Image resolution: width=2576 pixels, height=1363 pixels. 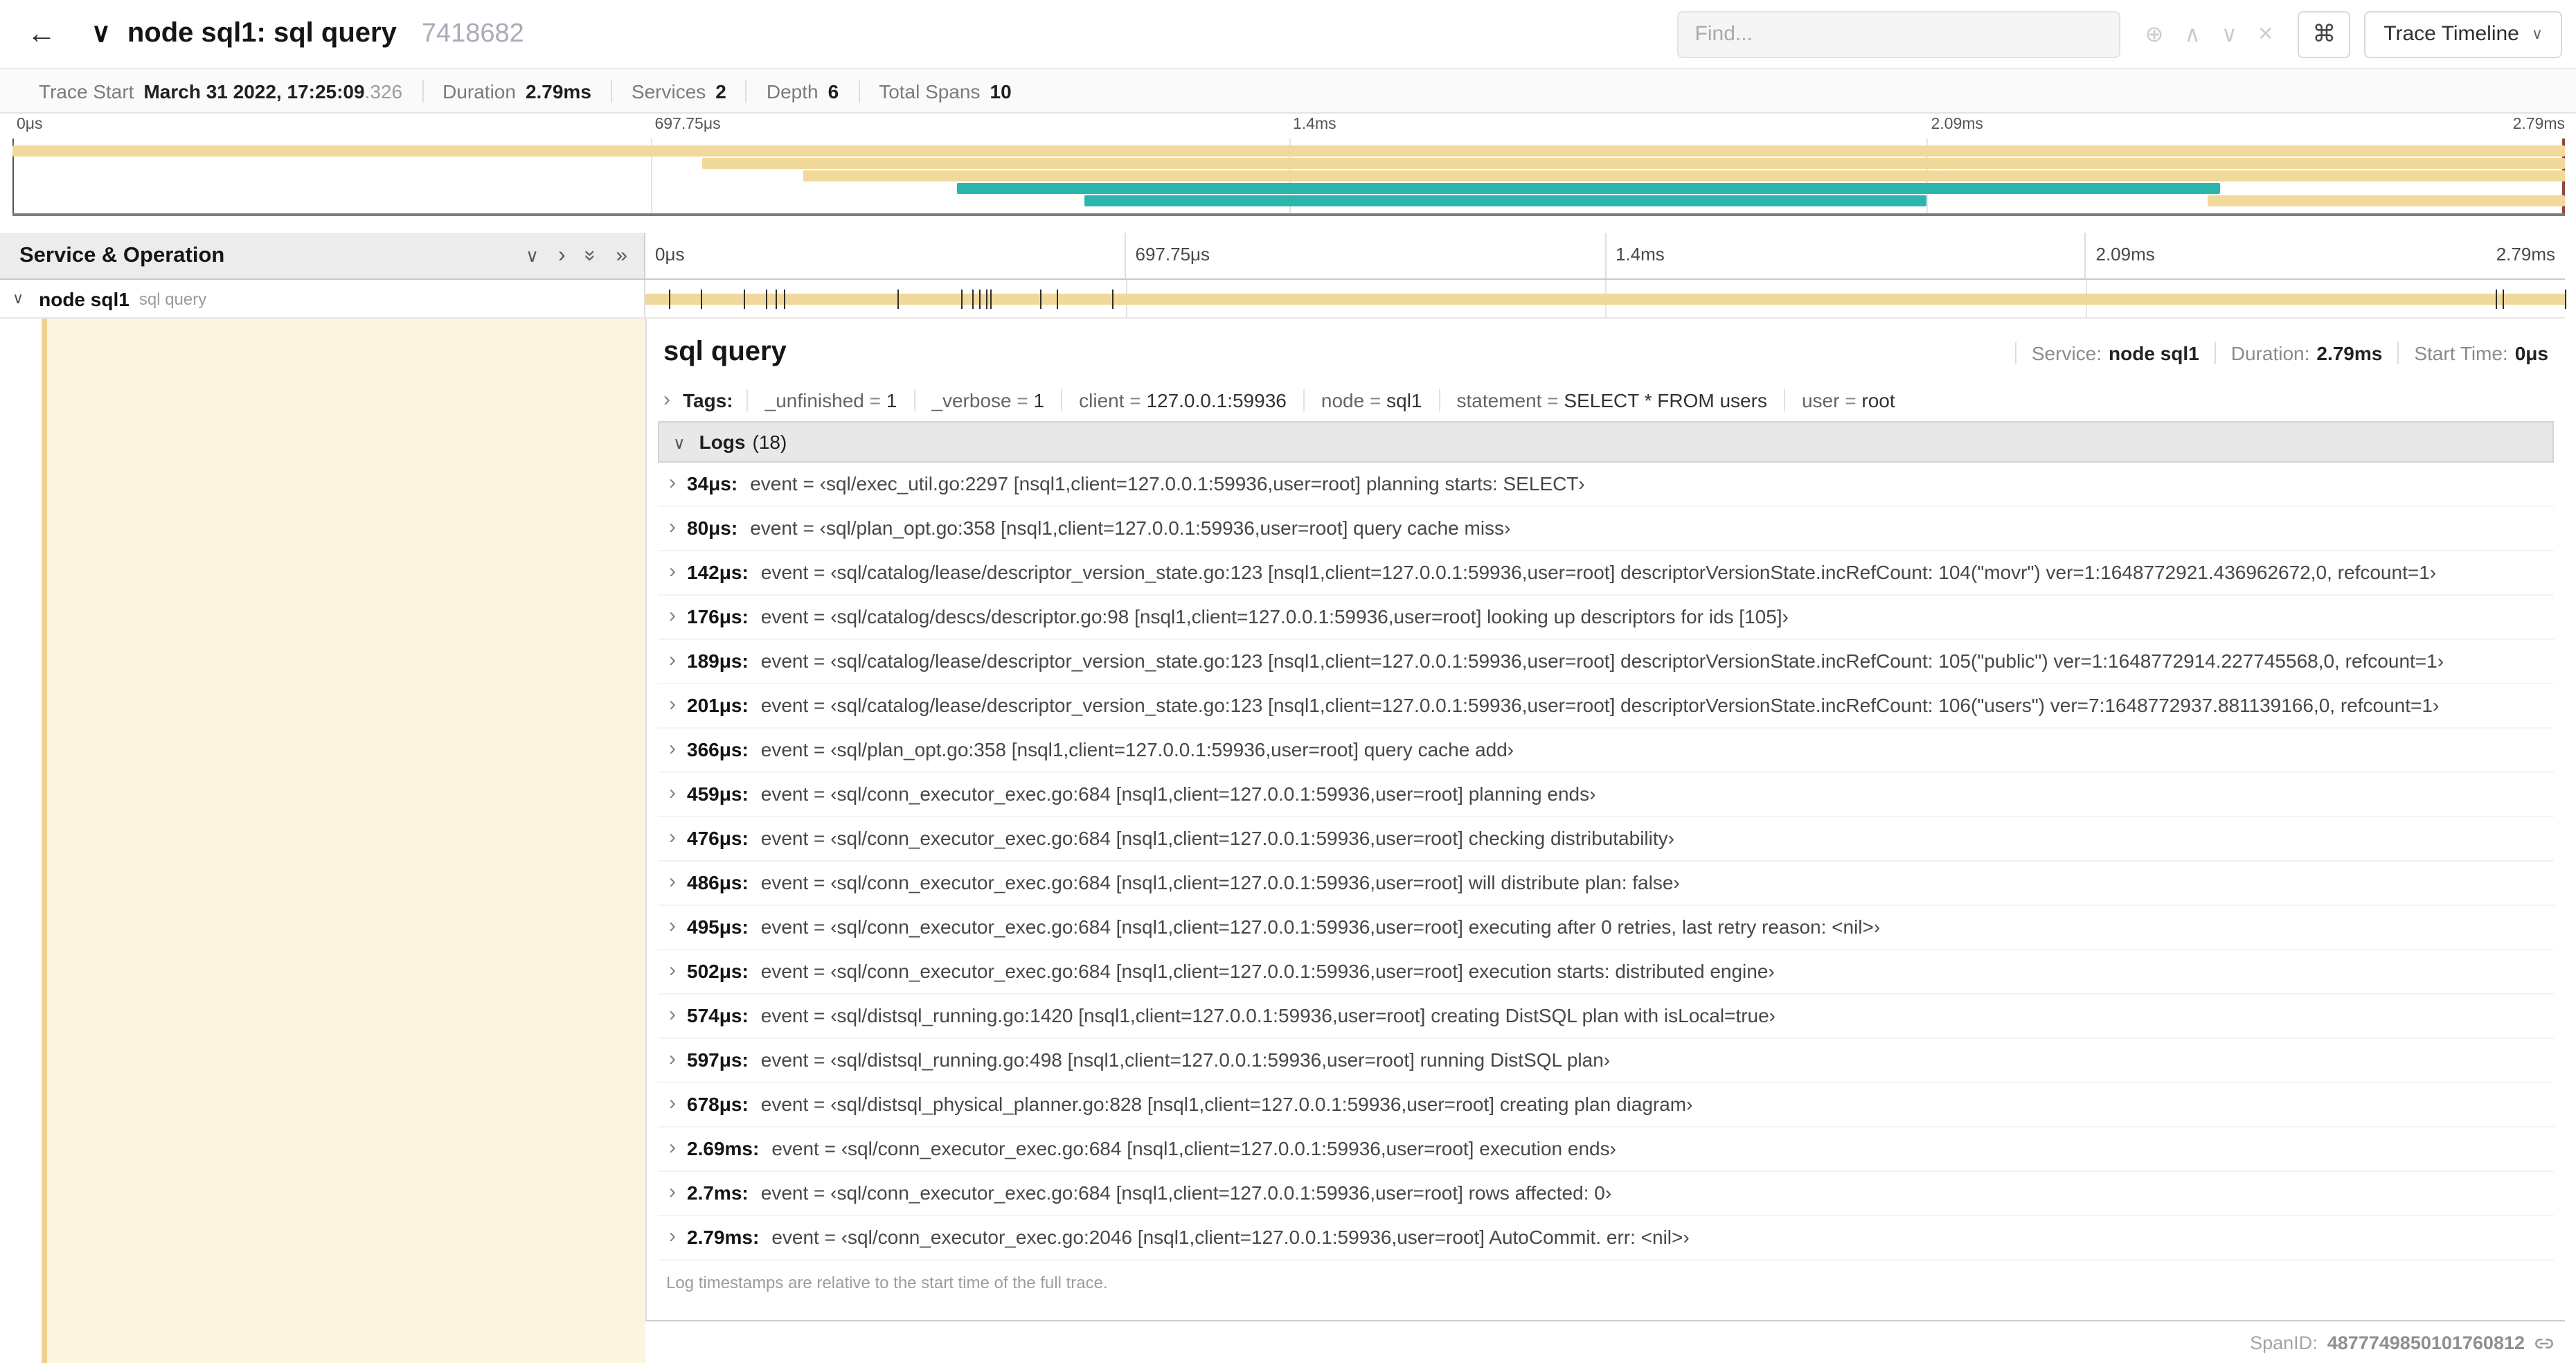 I want to click on timeline-minimap, so click(x=1288, y=178).